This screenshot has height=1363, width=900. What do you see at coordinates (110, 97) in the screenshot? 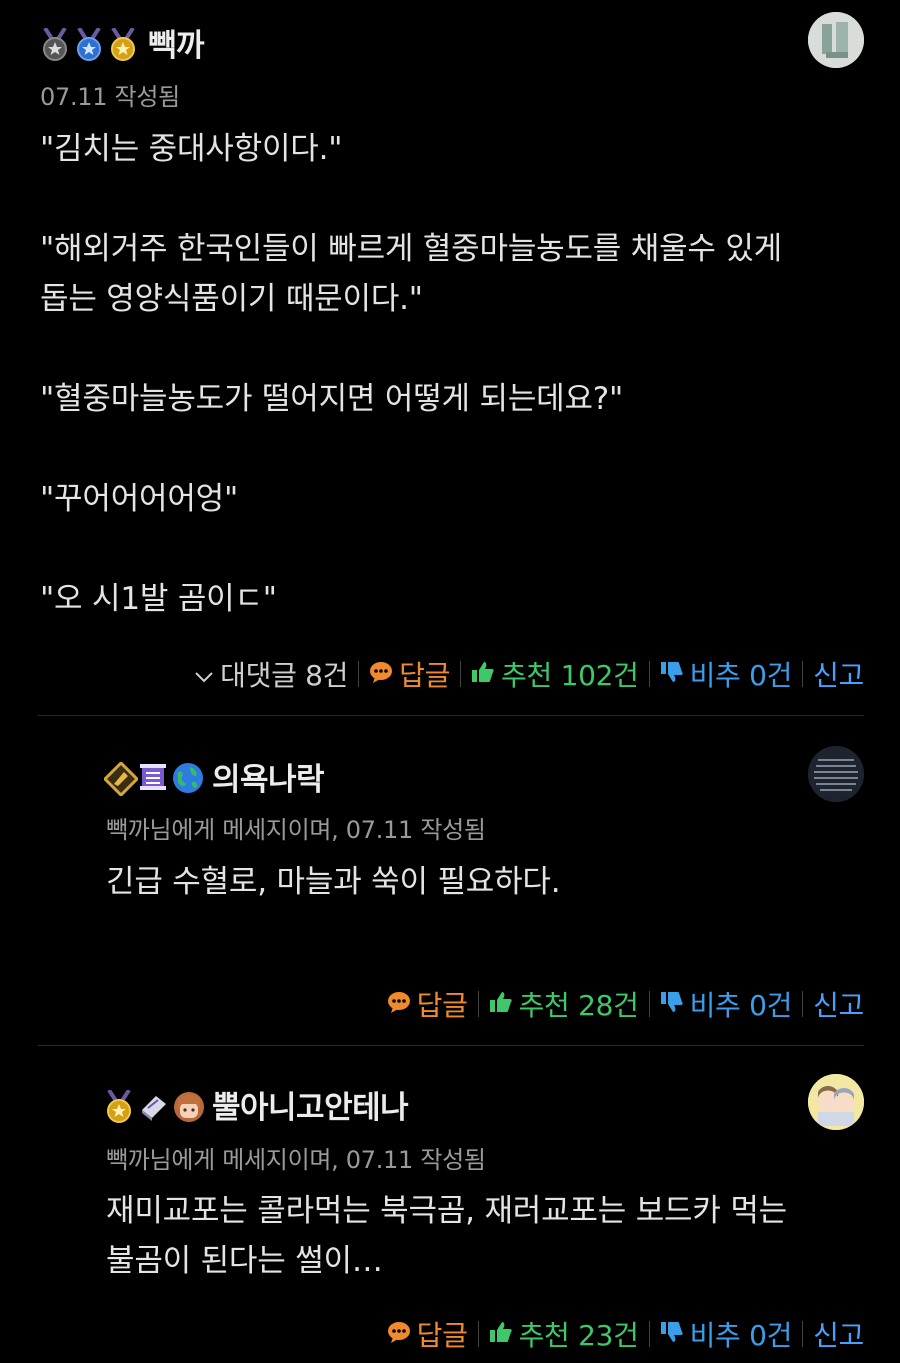
I see `comment-meta: 07.11 작성됨` at bounding box center [110, 97].